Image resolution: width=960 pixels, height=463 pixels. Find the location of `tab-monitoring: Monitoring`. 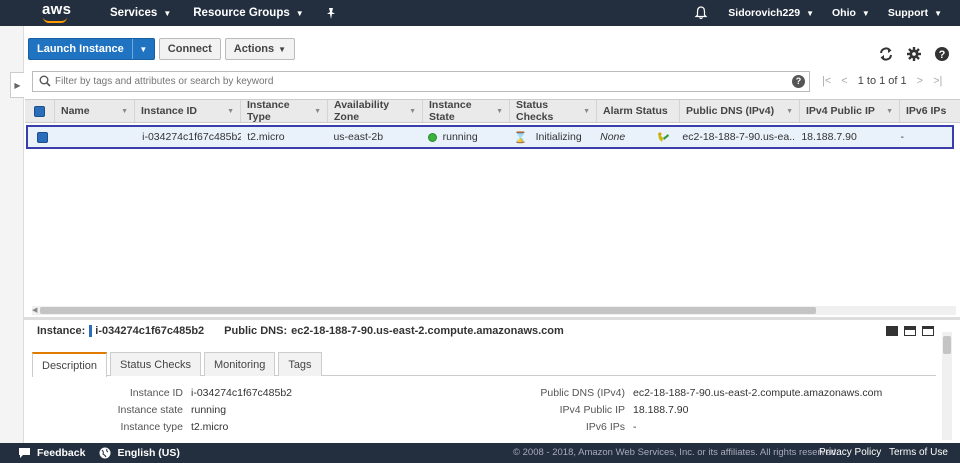

tab-monitoring: Monitoring is located at coordinates (239, 364).